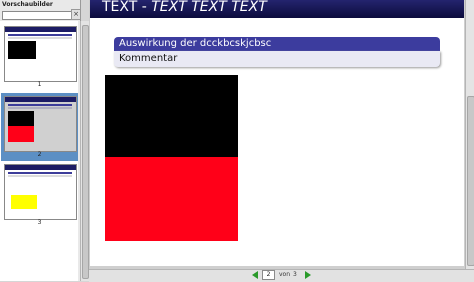 The height and width of the screenshot is (282, 474). I want to click on close-sidebar-button: ×, so click(76, 14).